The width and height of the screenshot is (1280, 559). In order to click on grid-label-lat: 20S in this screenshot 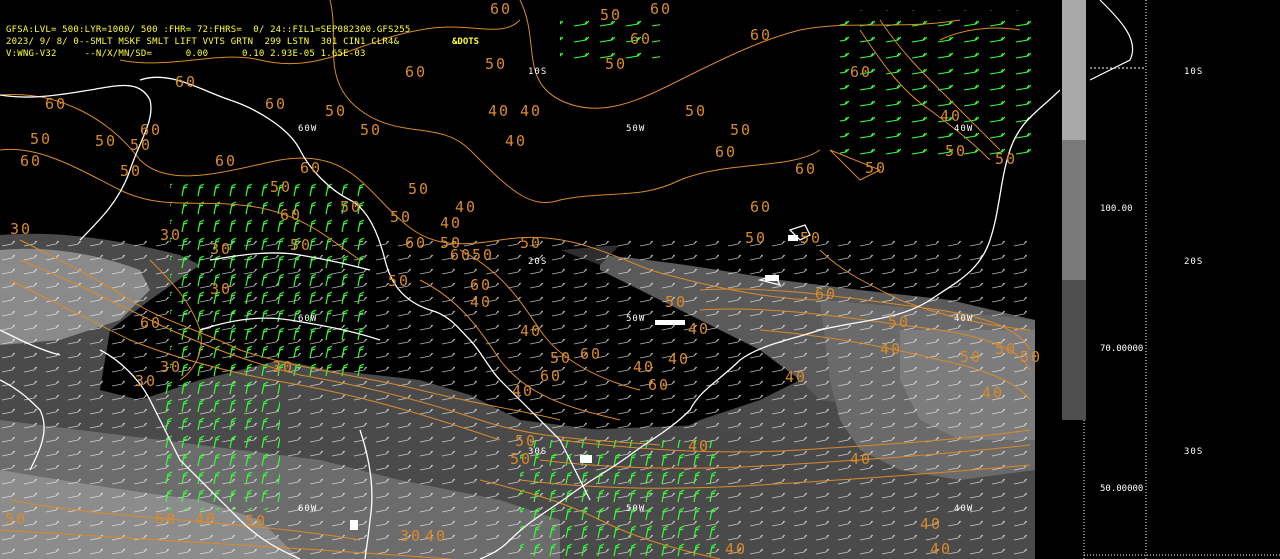, I will do `click(538, 262)`.